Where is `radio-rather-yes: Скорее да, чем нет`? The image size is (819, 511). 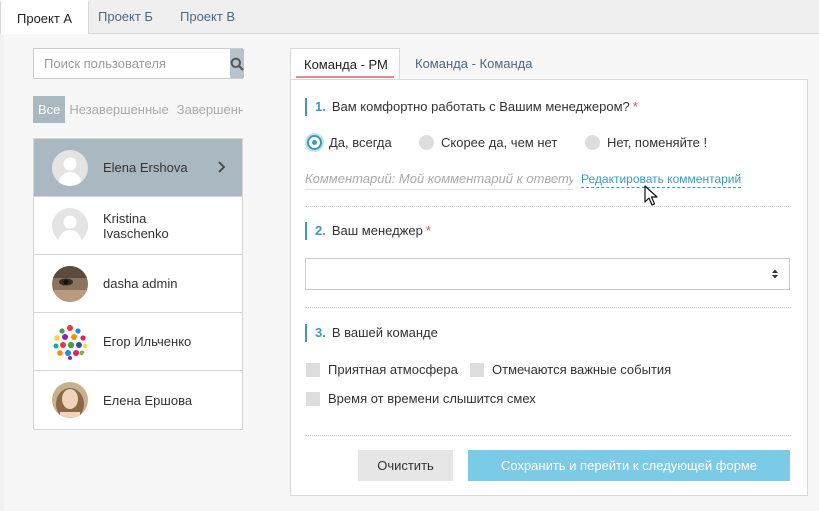 radio-rather-yes: Скорее да, чем нет is located at coordinates (488, 142).